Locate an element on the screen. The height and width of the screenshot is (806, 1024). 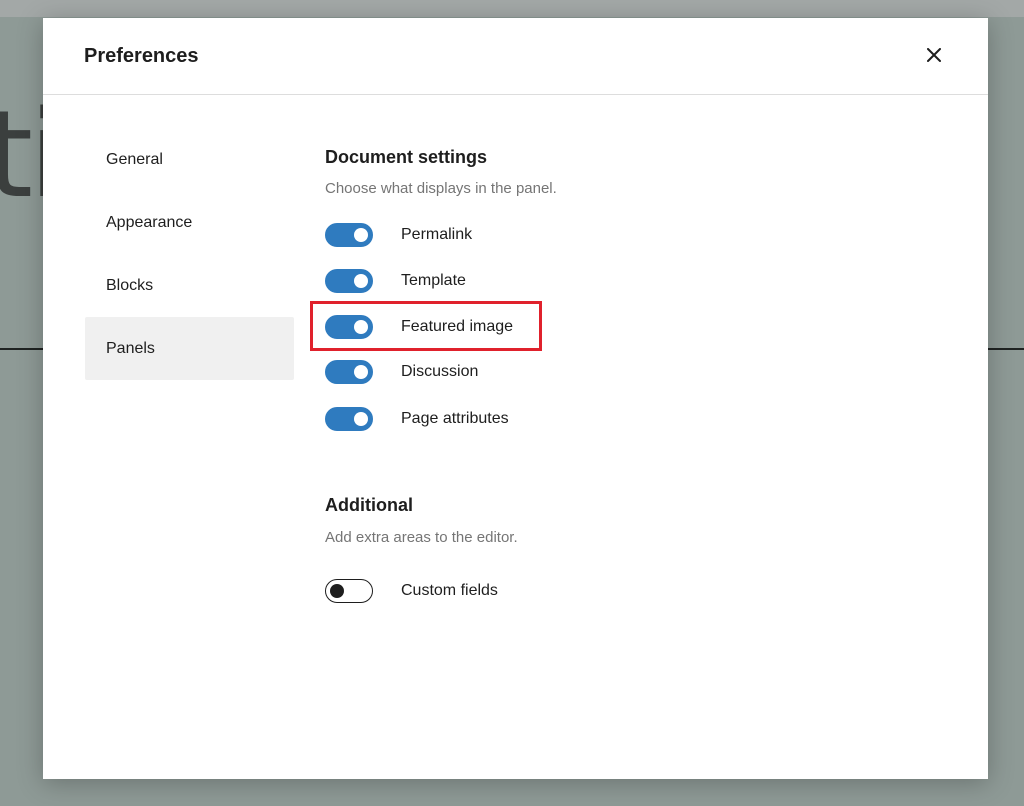
additional-description: Add extra areas to the editor. is located at coordinates (421, 537).